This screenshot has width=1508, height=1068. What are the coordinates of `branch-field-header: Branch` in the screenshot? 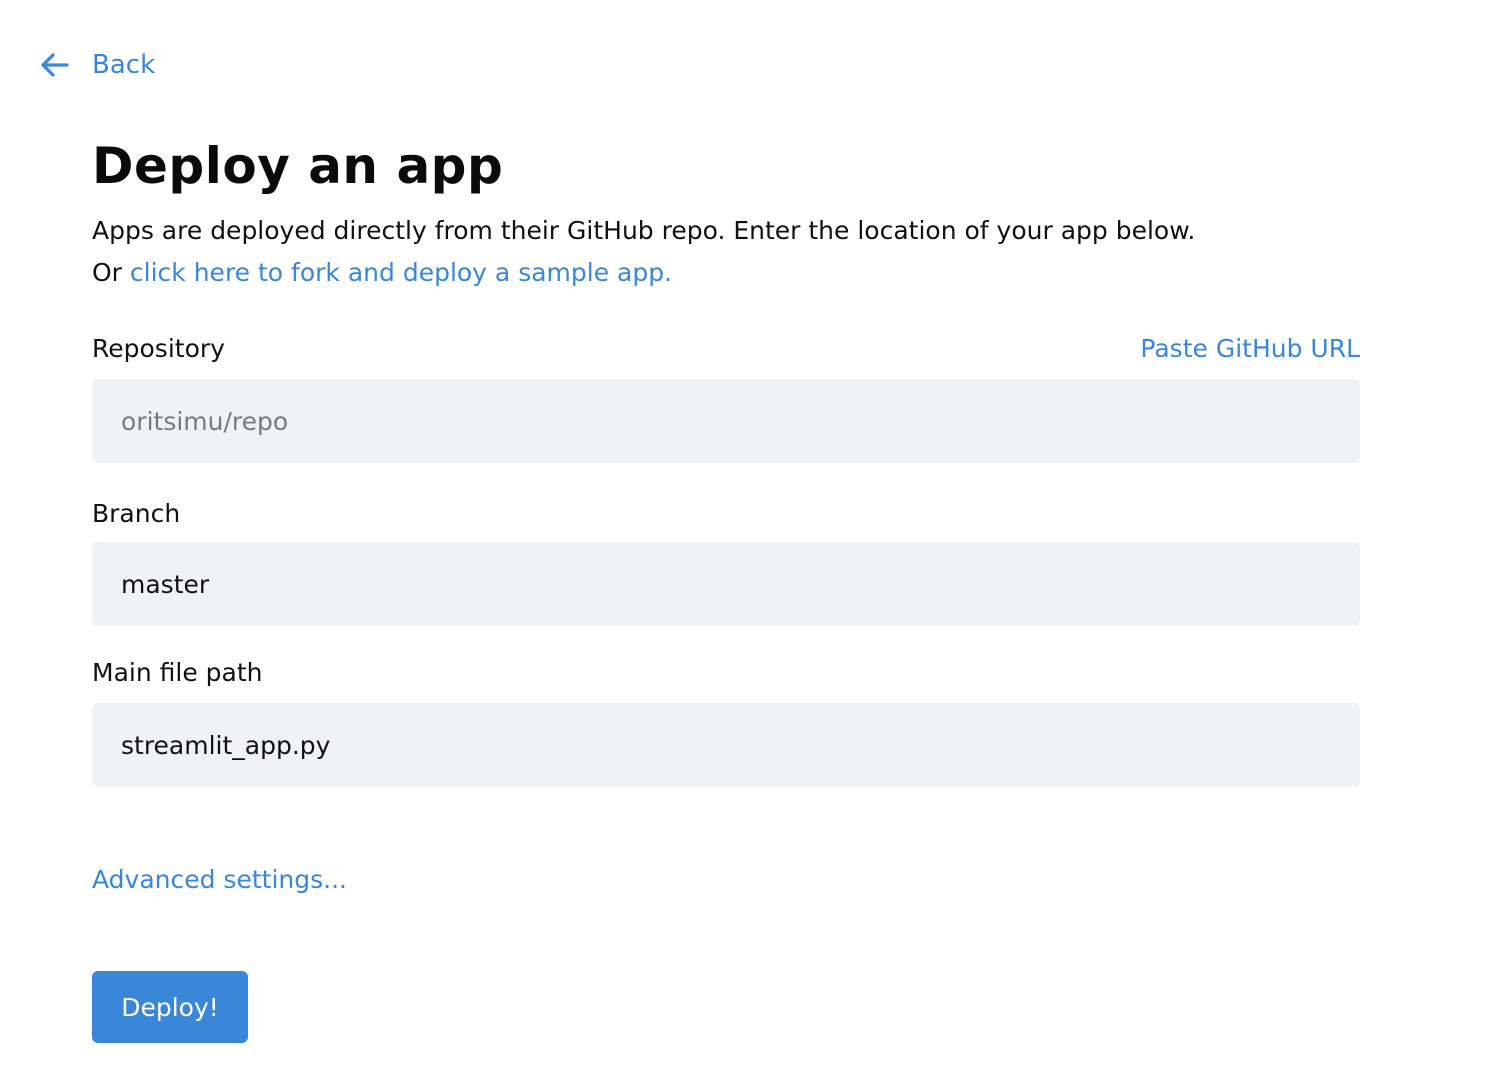 It's located at (726, 514).